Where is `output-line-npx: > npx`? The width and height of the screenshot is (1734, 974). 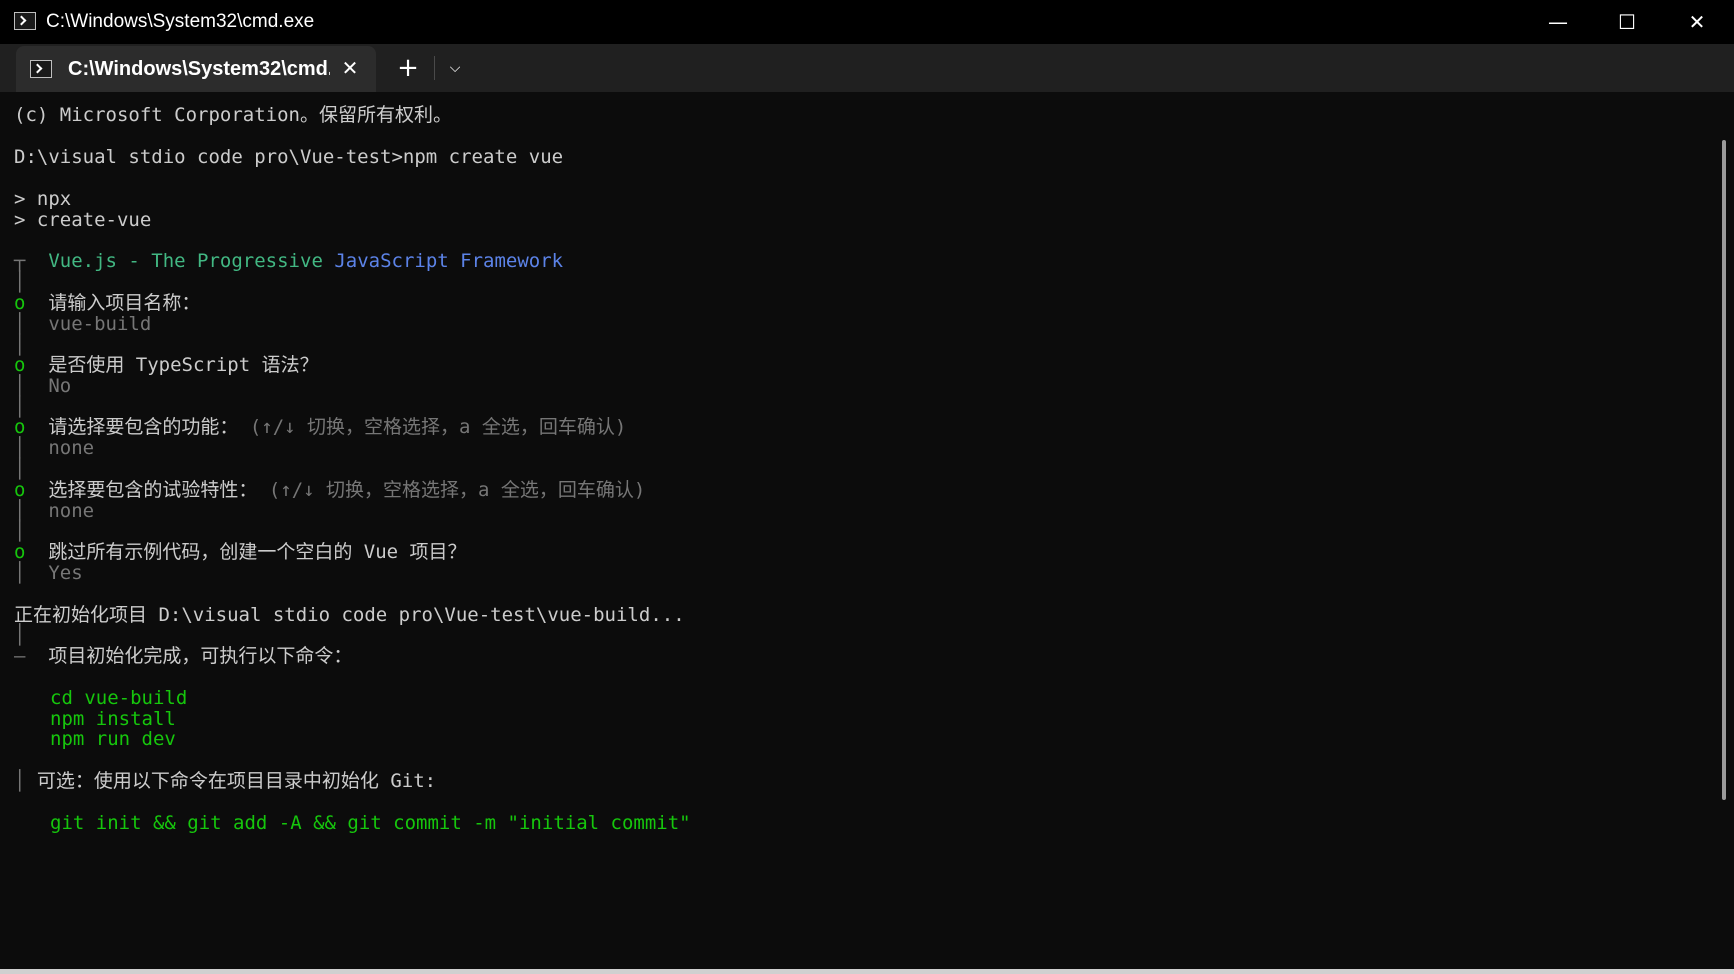 output-line-npx: > npx is located at coordinates (43, 199).